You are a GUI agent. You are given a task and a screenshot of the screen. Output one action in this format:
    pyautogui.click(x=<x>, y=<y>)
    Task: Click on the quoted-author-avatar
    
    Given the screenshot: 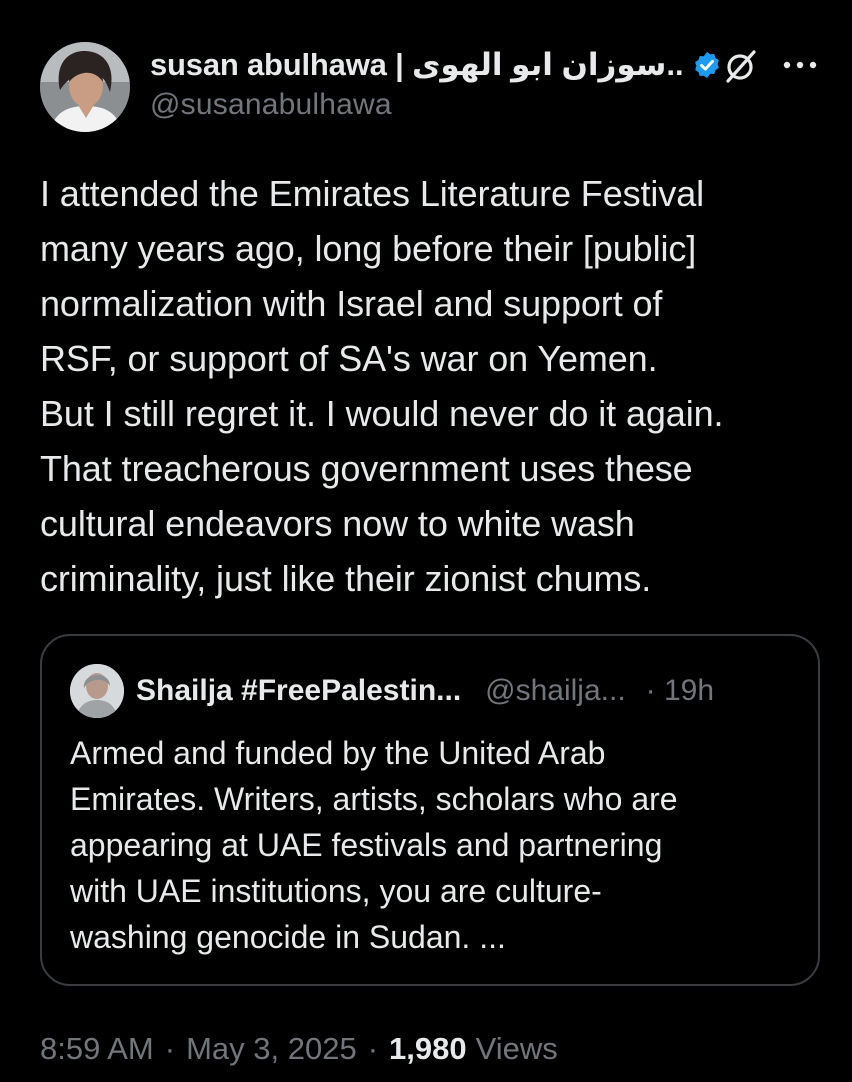 What is the action you would take?
    pyautogui.click(x=97, y=691)
    